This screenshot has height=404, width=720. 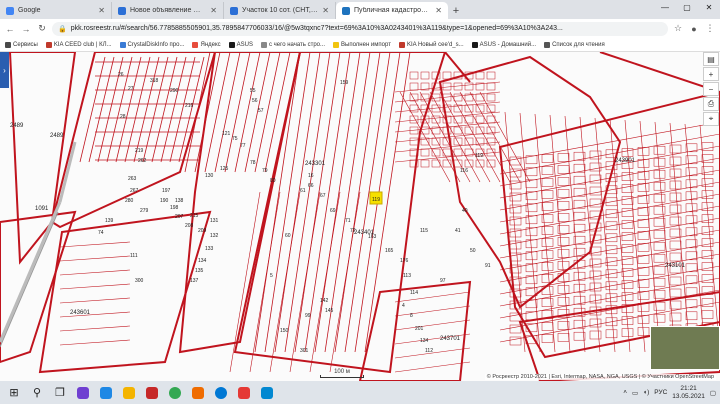 I want to click on parcel-number: 125, so click(x=224, y=169).